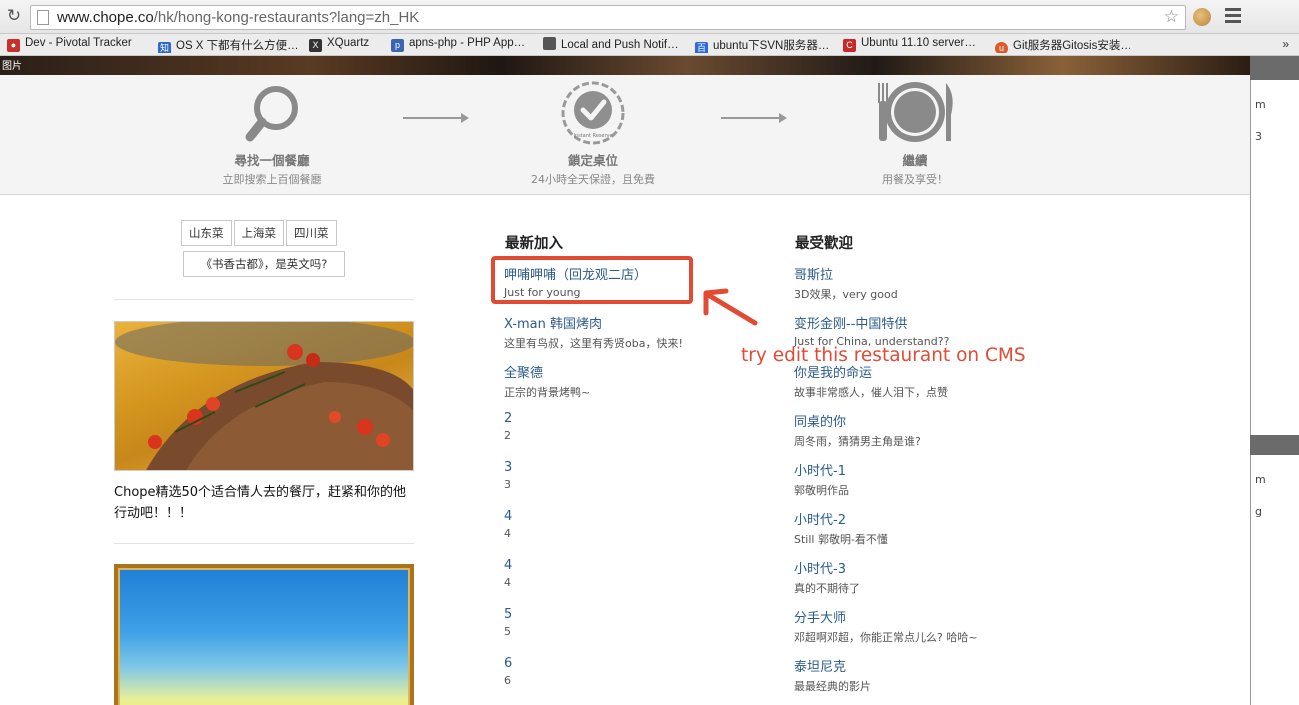 This screenshot has height=705, width=1299. I want to click on popular-item-name: 哥斯拉, so click(924, 273).